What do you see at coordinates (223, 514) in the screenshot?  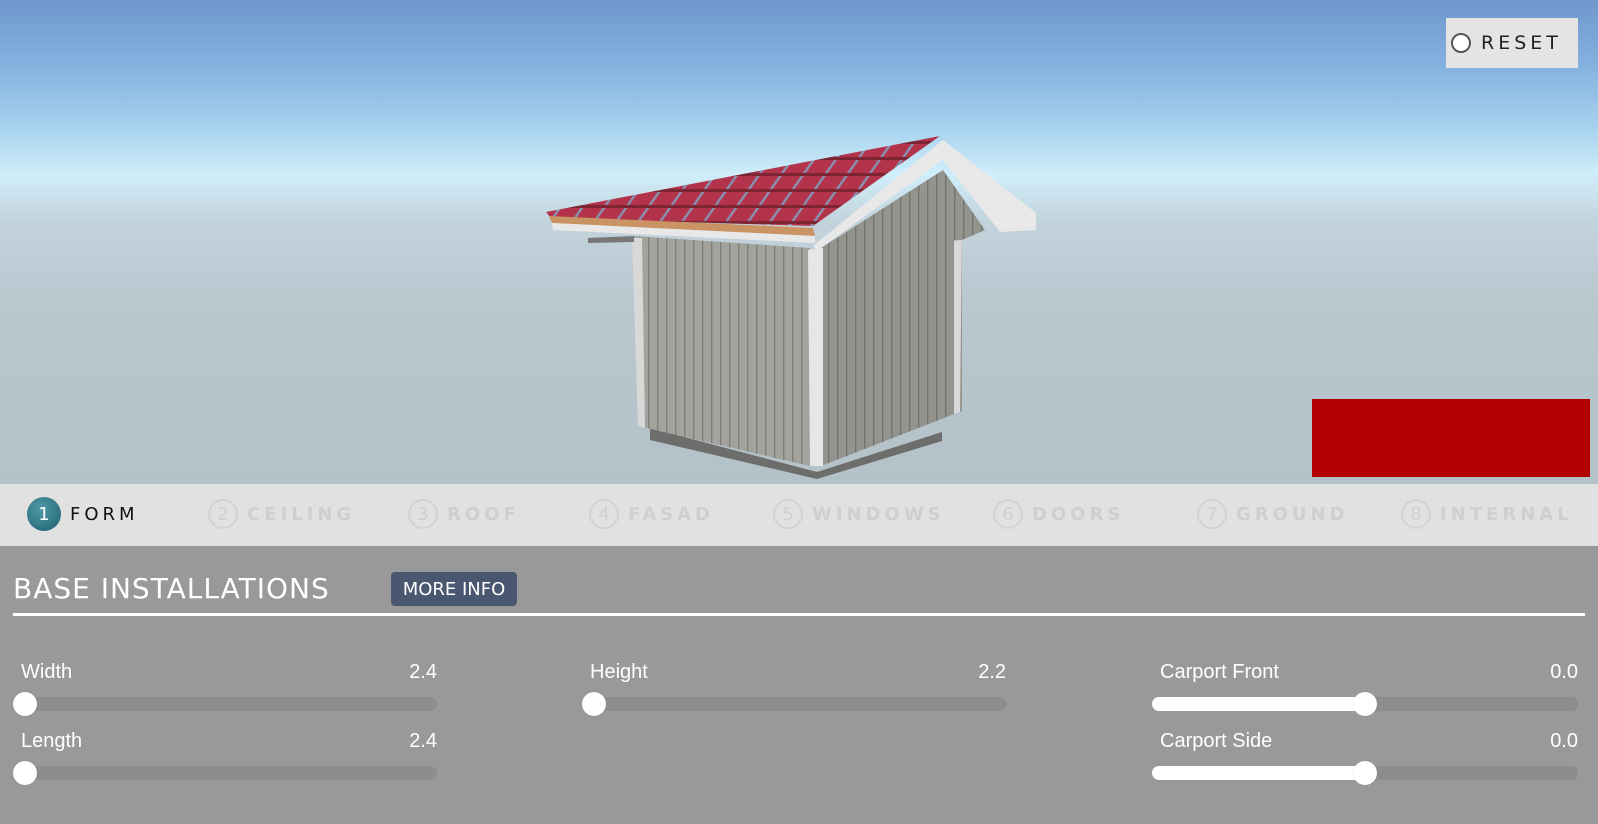 I see `tab-number: 2` at bounding box center [223, 514].